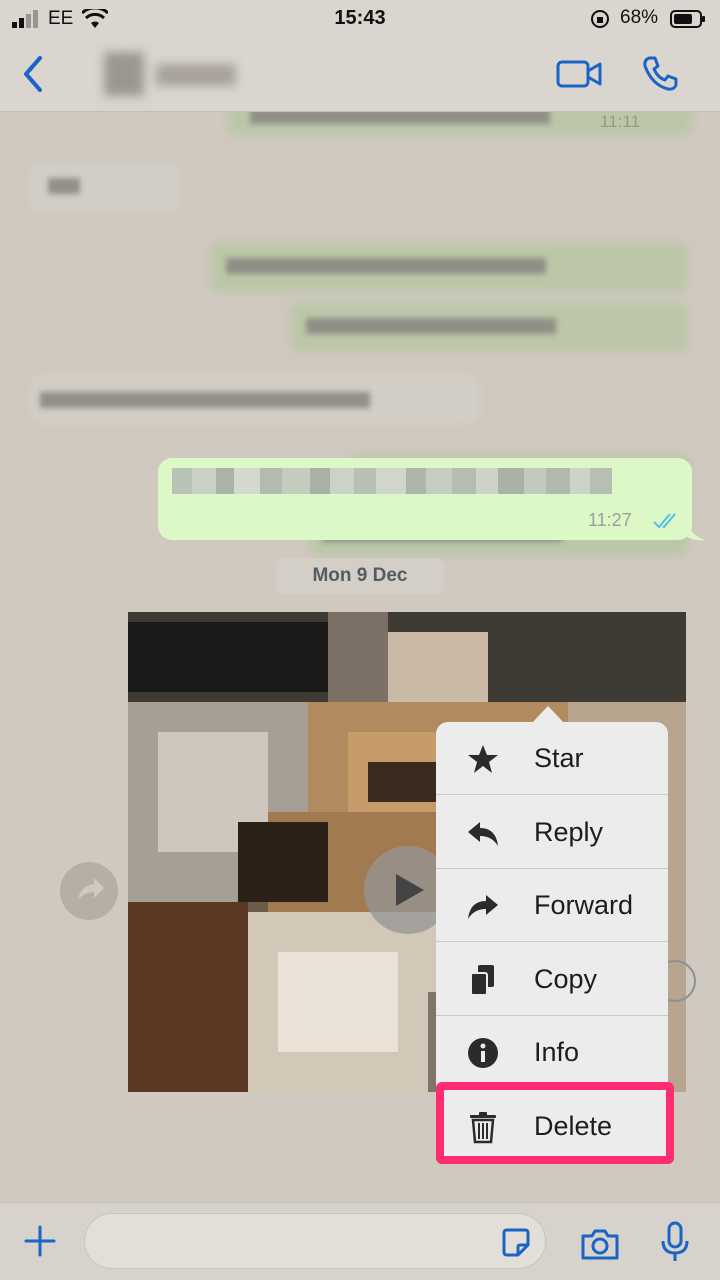  I want to click on status-time: 15:43, so click(360, 18).